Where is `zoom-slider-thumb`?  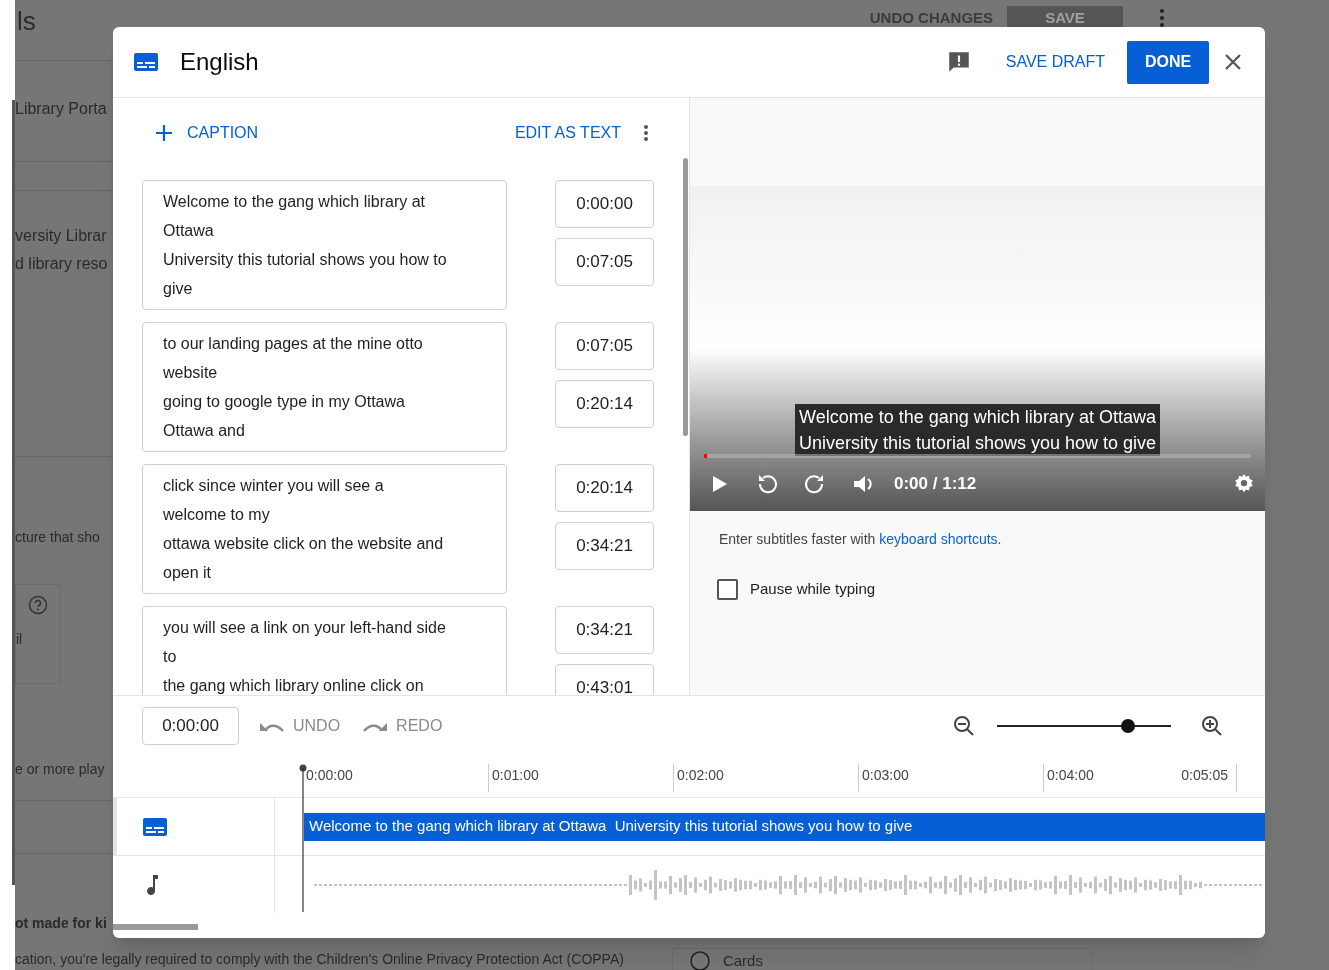
zoom-slider-thumb is located at coordinates (1127, 726).